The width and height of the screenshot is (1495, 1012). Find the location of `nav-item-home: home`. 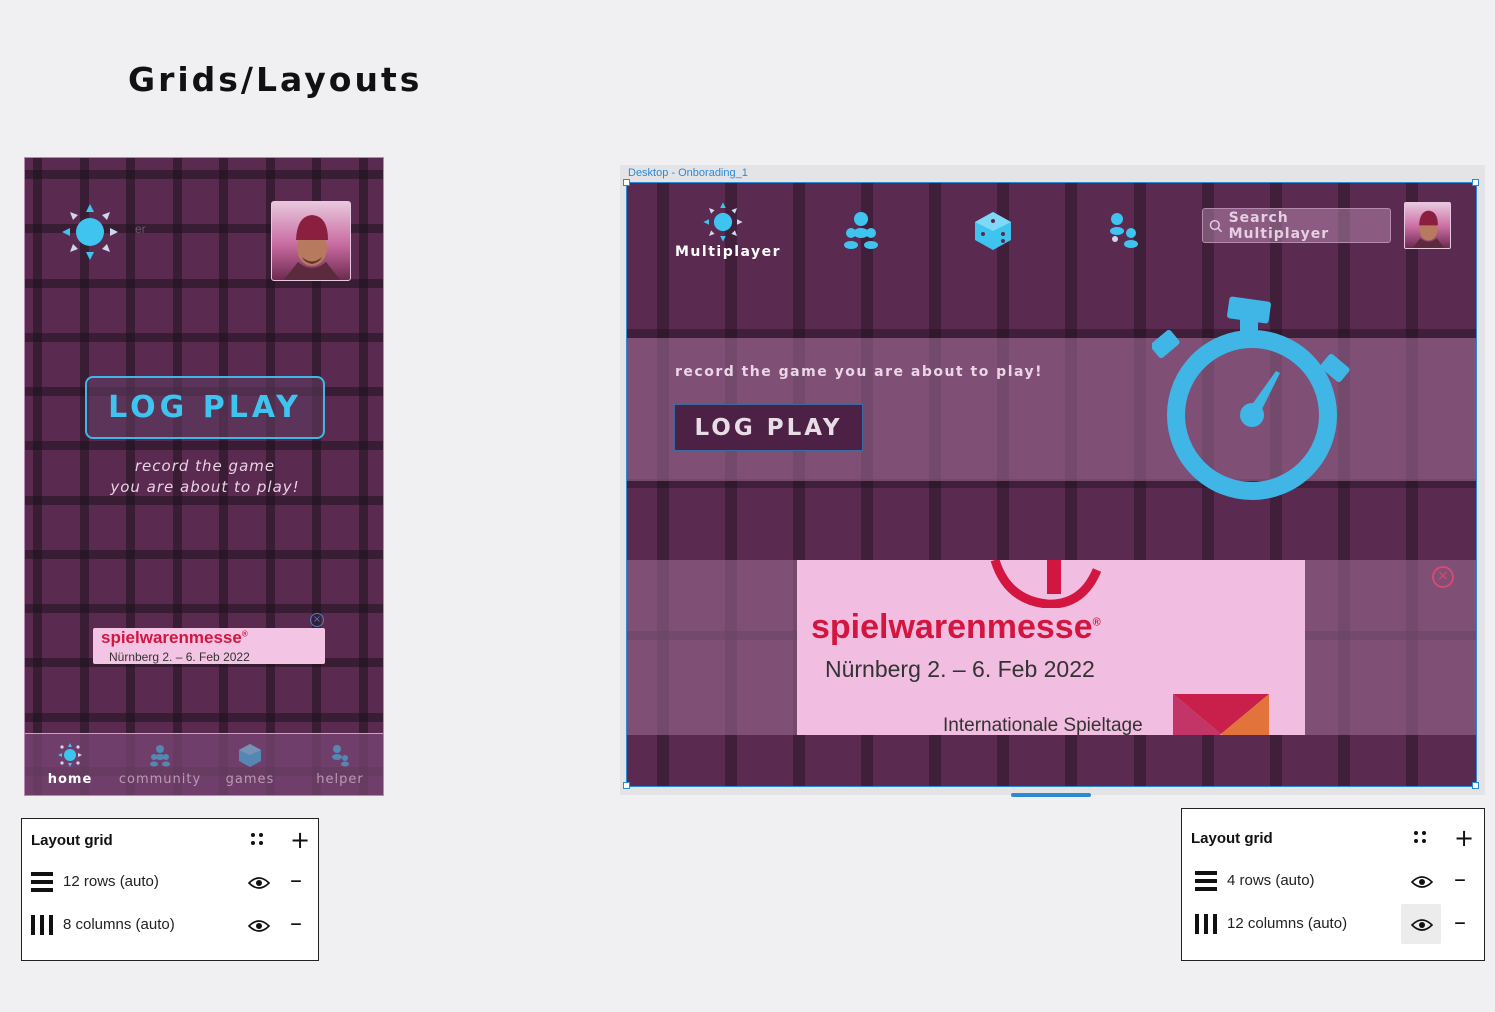

nav-item-home: home is located at coordinates (70, 764).